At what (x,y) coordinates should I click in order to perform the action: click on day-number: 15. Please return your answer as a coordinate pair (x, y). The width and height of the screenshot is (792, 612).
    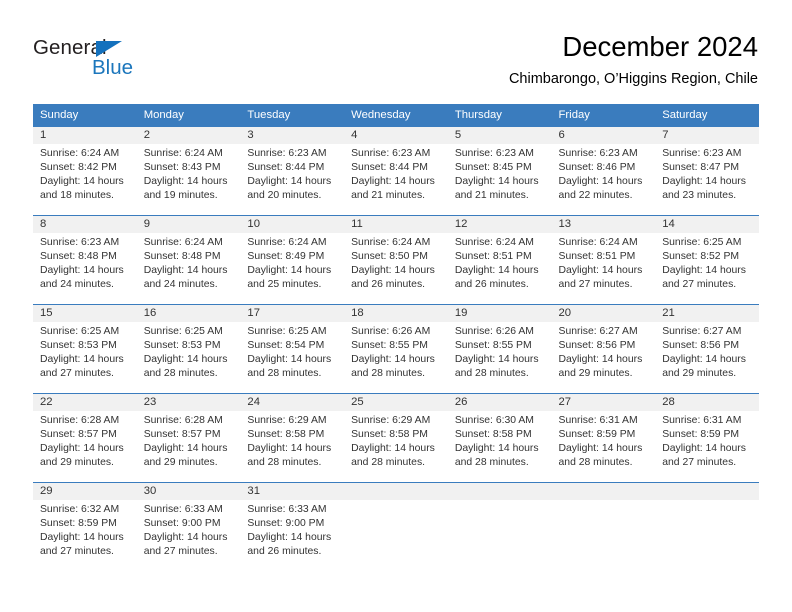
    Looking at the image, I should click on (85, 313).